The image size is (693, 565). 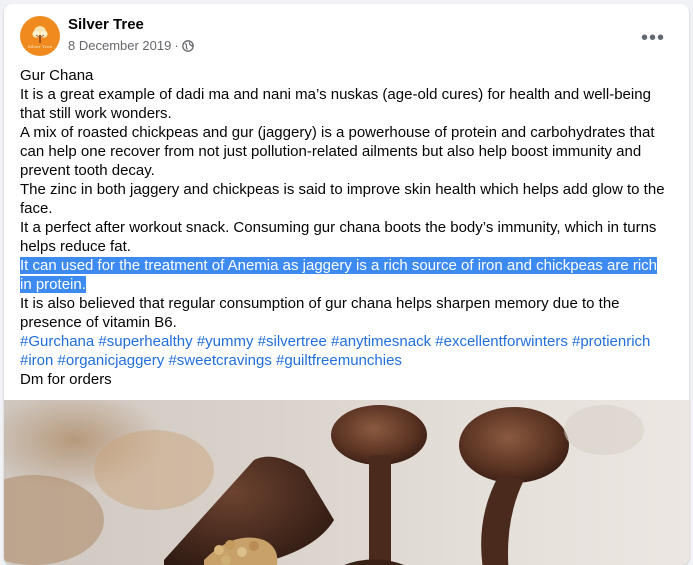 I want to click on post-paragraph: Gur Chana, so click(x=57, y=75).